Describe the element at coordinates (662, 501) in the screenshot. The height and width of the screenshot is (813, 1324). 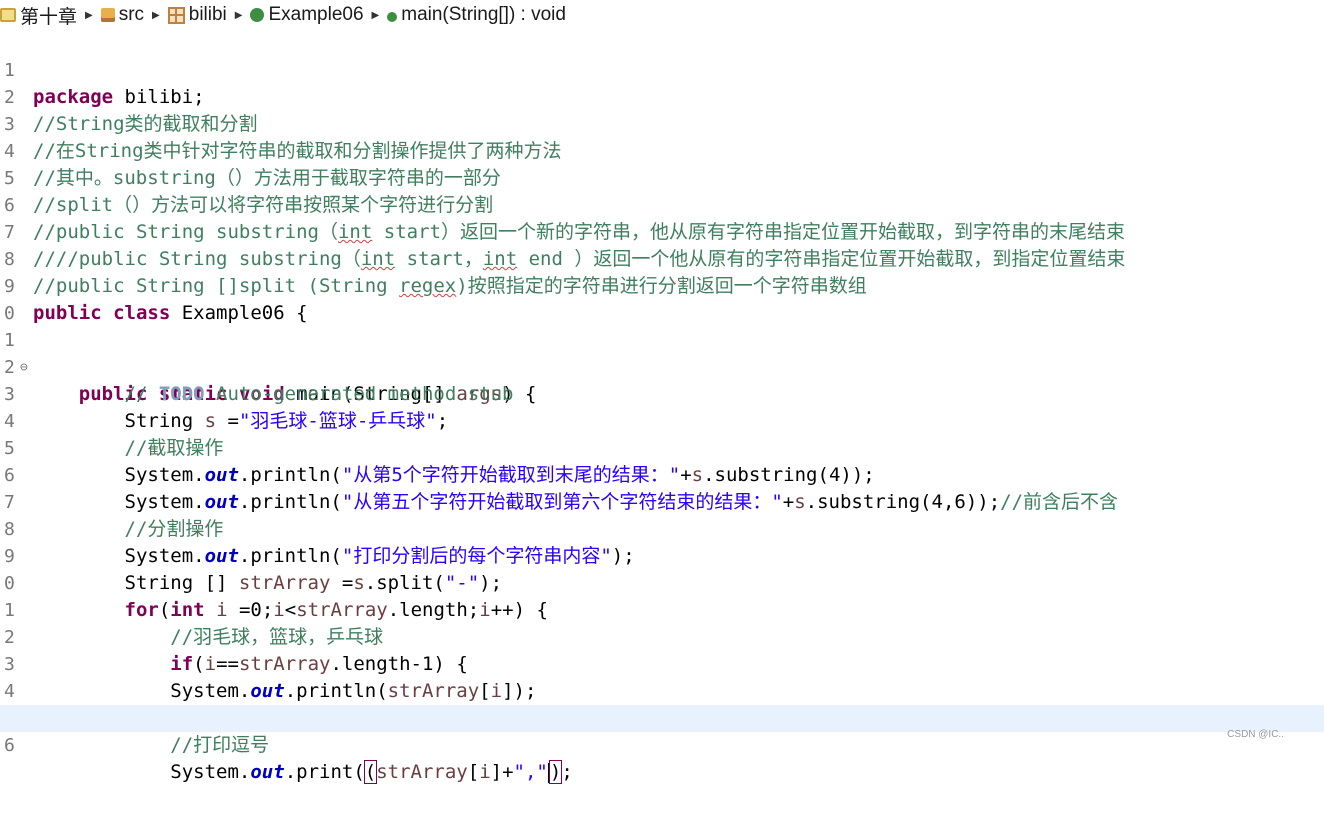
I see `code-line: 7 //分割操作` at that location.